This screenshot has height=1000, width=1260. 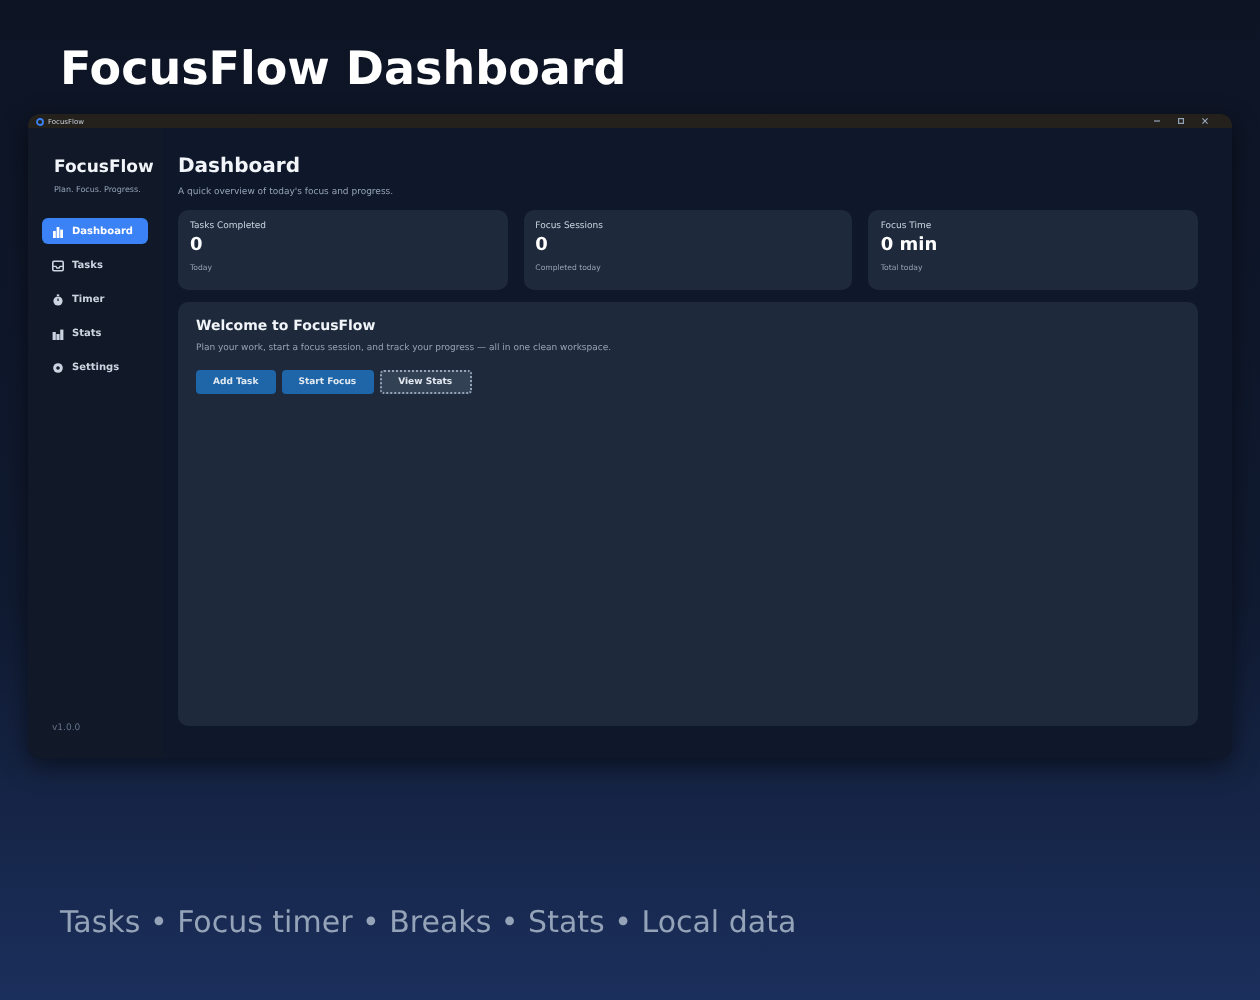 What do you see at coordinates (239, 167) in the screenshot?
I see `page-title: Dashboard` at bounding box center [239, 167].